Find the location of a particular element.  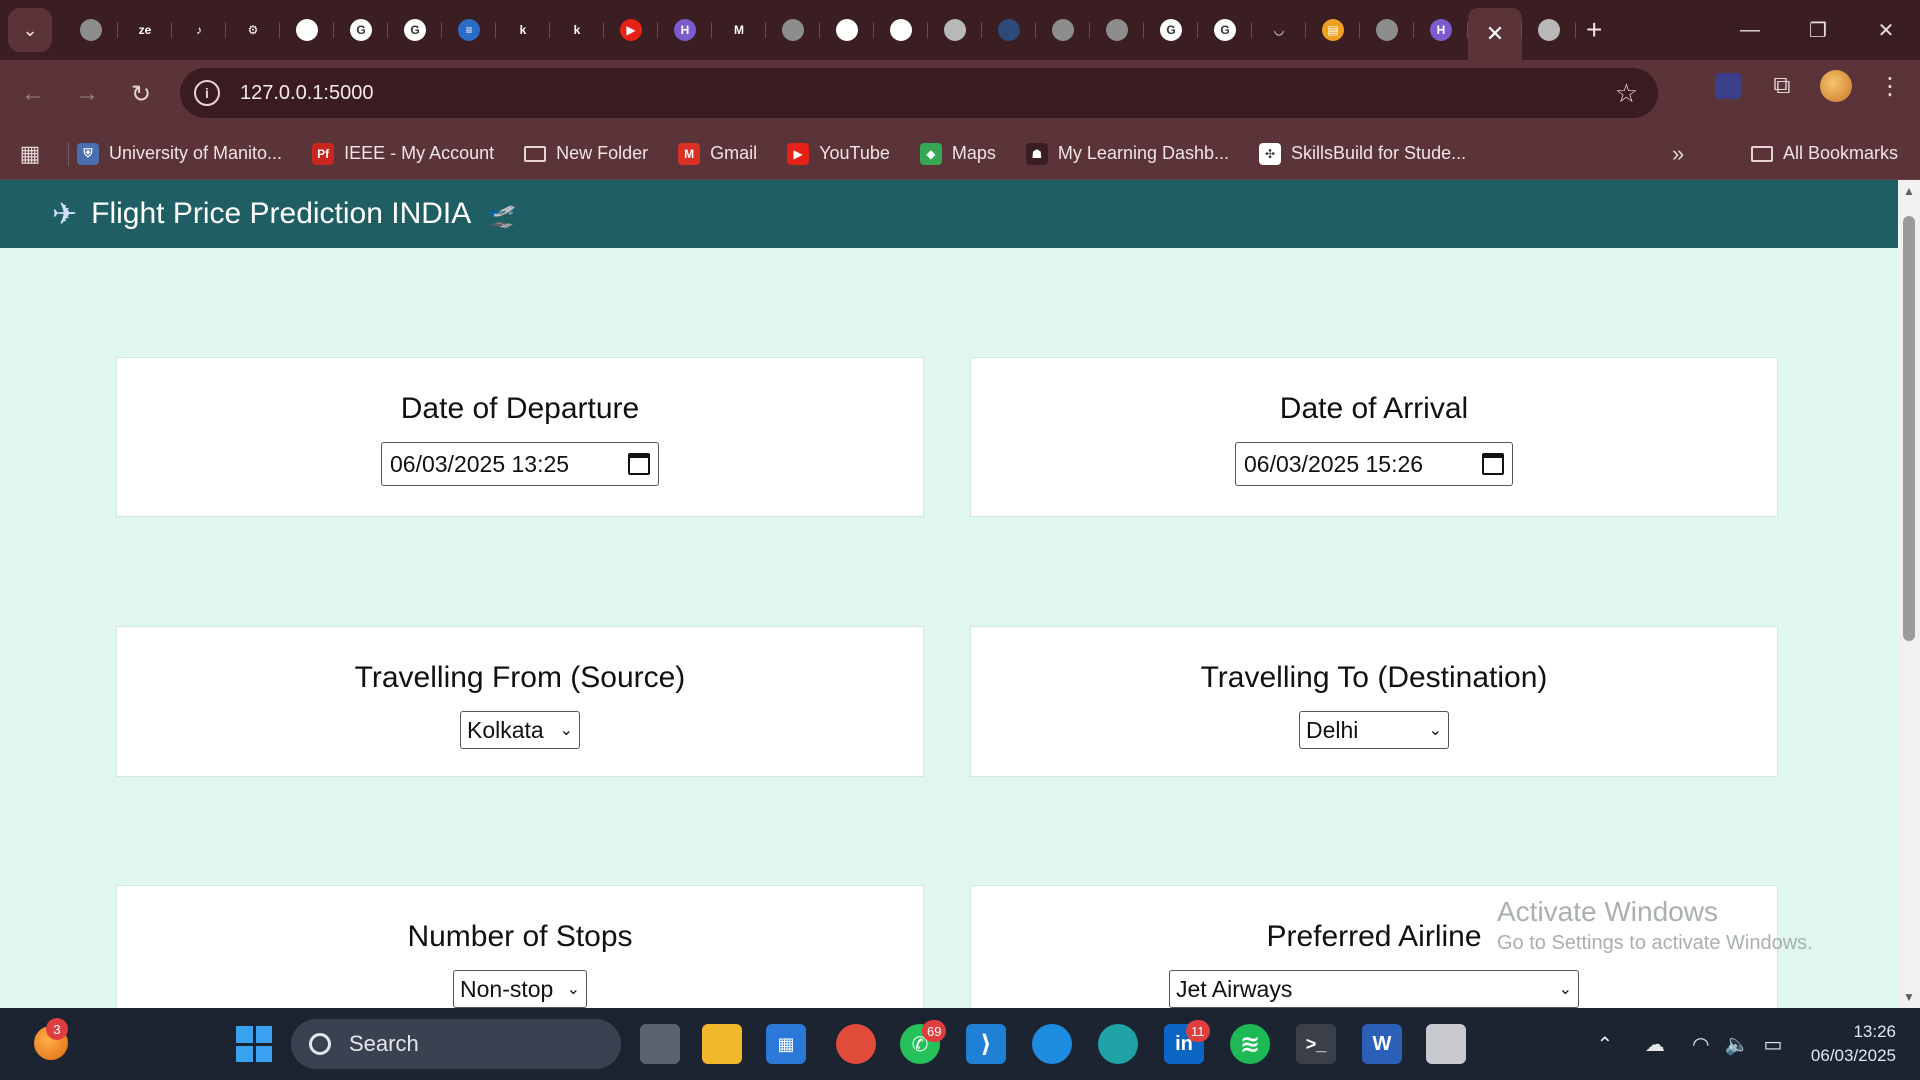

tab-search-button: ⌄ is located at coordinates (30, 30).